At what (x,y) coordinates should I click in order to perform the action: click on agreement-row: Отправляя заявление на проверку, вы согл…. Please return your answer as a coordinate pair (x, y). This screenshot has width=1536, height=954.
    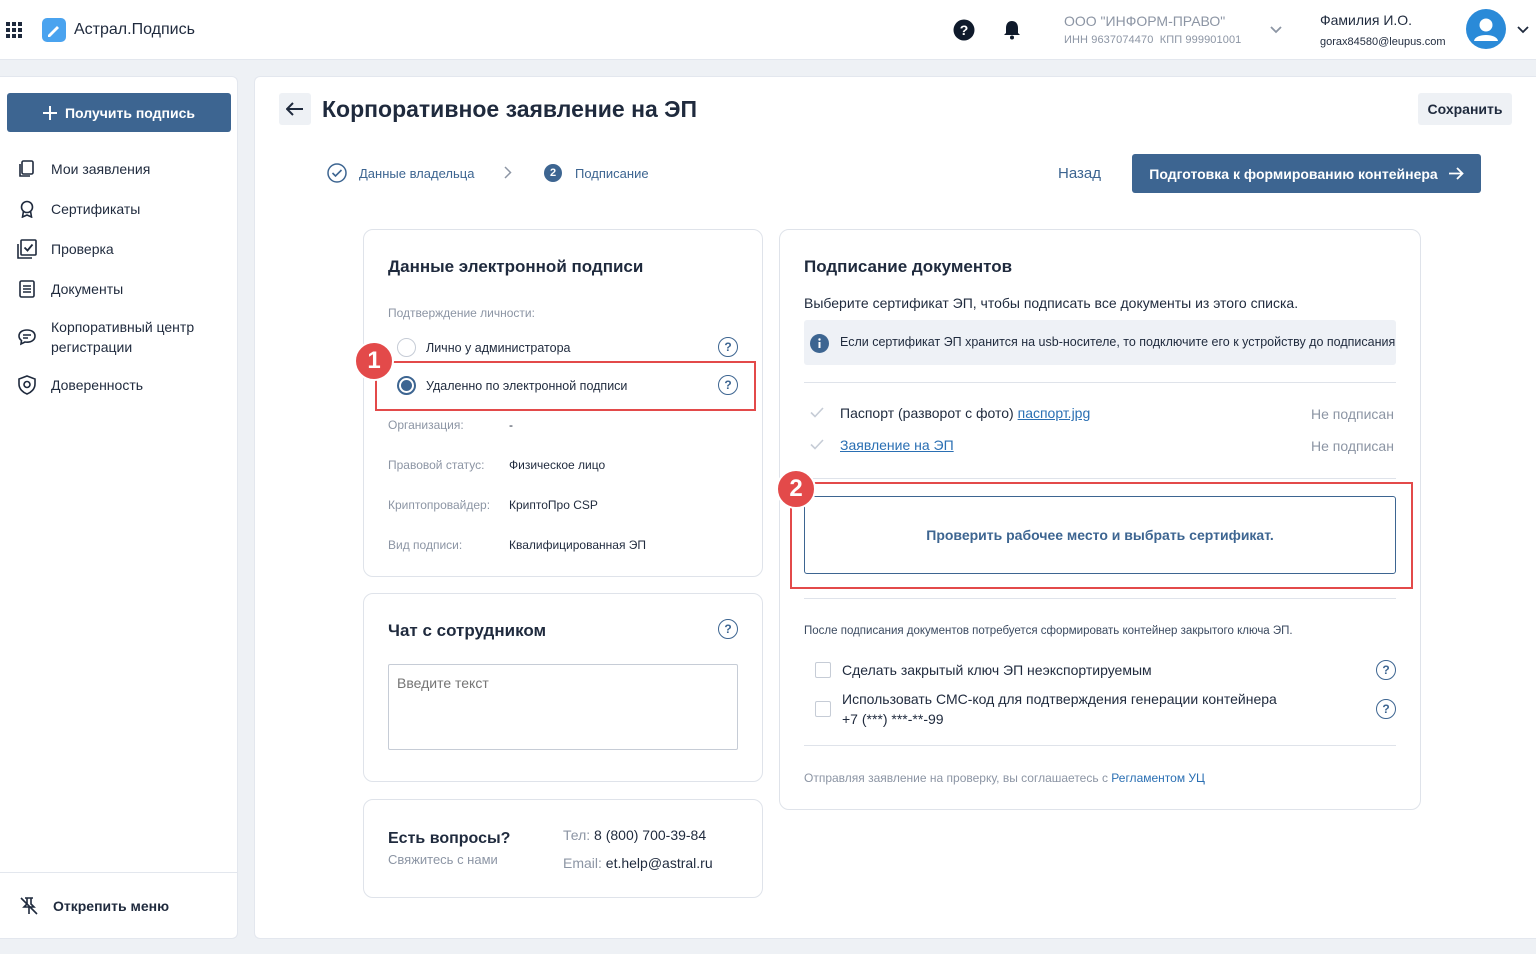
    Looking at the image, I should click on (1004, 778).